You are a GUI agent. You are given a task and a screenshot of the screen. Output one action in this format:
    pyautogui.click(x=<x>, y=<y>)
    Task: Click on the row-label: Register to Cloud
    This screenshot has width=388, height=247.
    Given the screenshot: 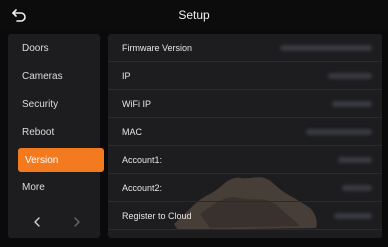 What is the action you would take?
    pyautogui.click(x=157, y=215)
    